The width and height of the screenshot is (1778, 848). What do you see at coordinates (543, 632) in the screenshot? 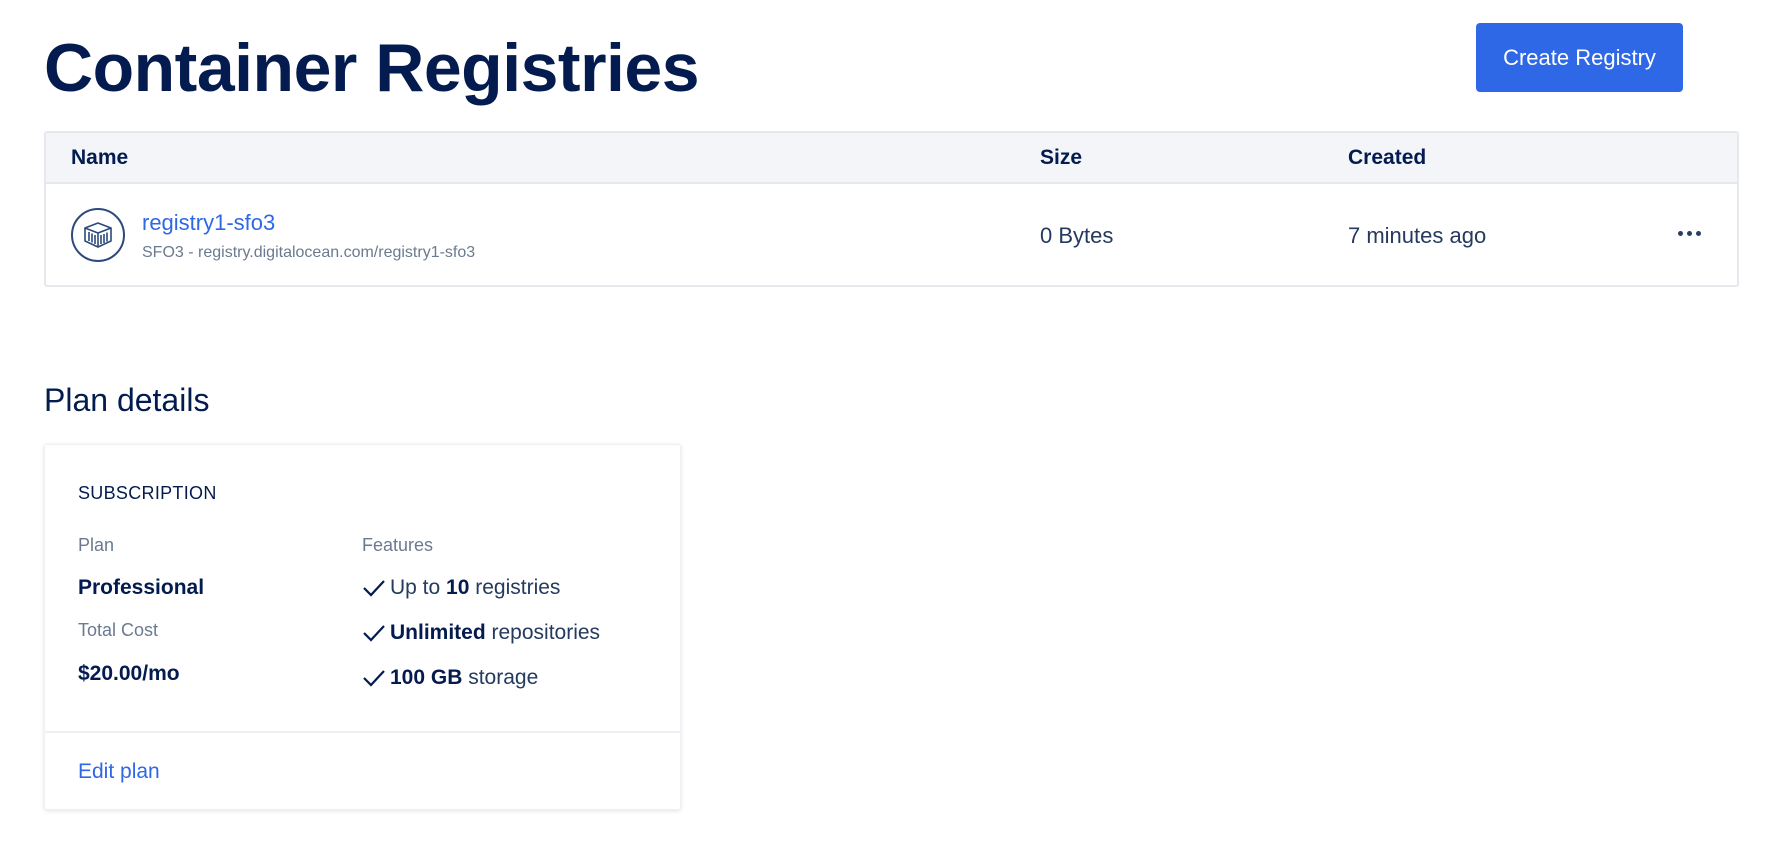
I see `feature-text: repositories` at bounding box center [543, 632].